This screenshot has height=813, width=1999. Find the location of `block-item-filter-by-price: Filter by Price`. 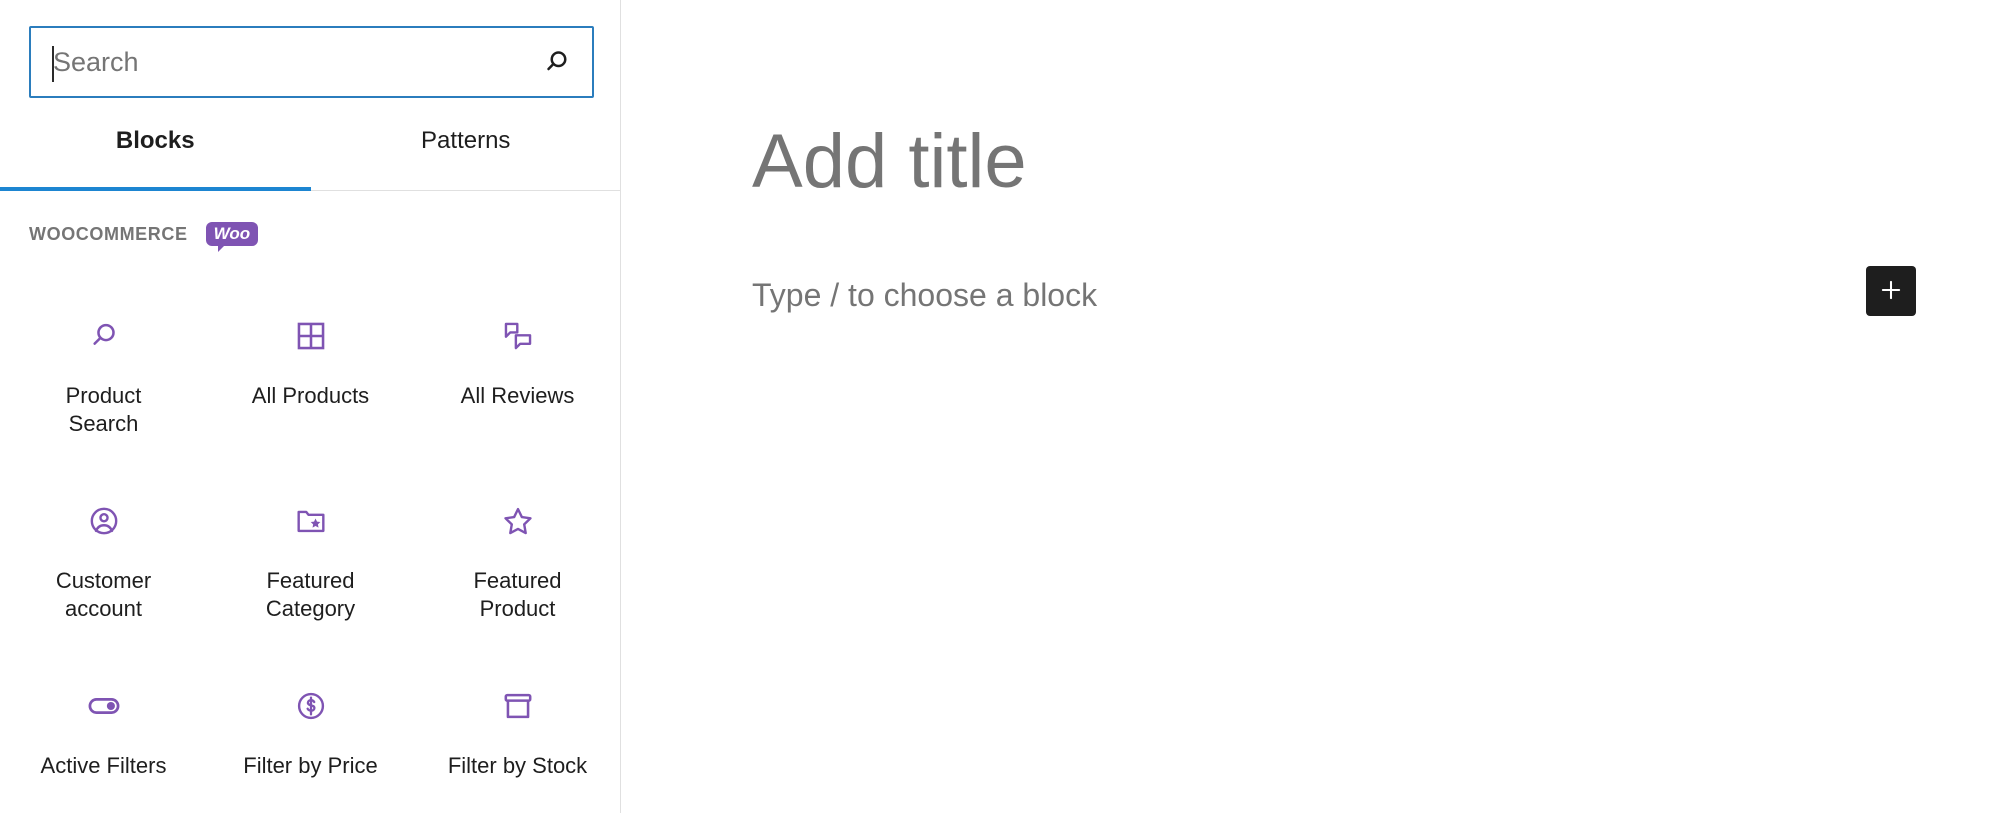

block-item-filter-by-price: Filter by Price is located at coordinates (310, 729).